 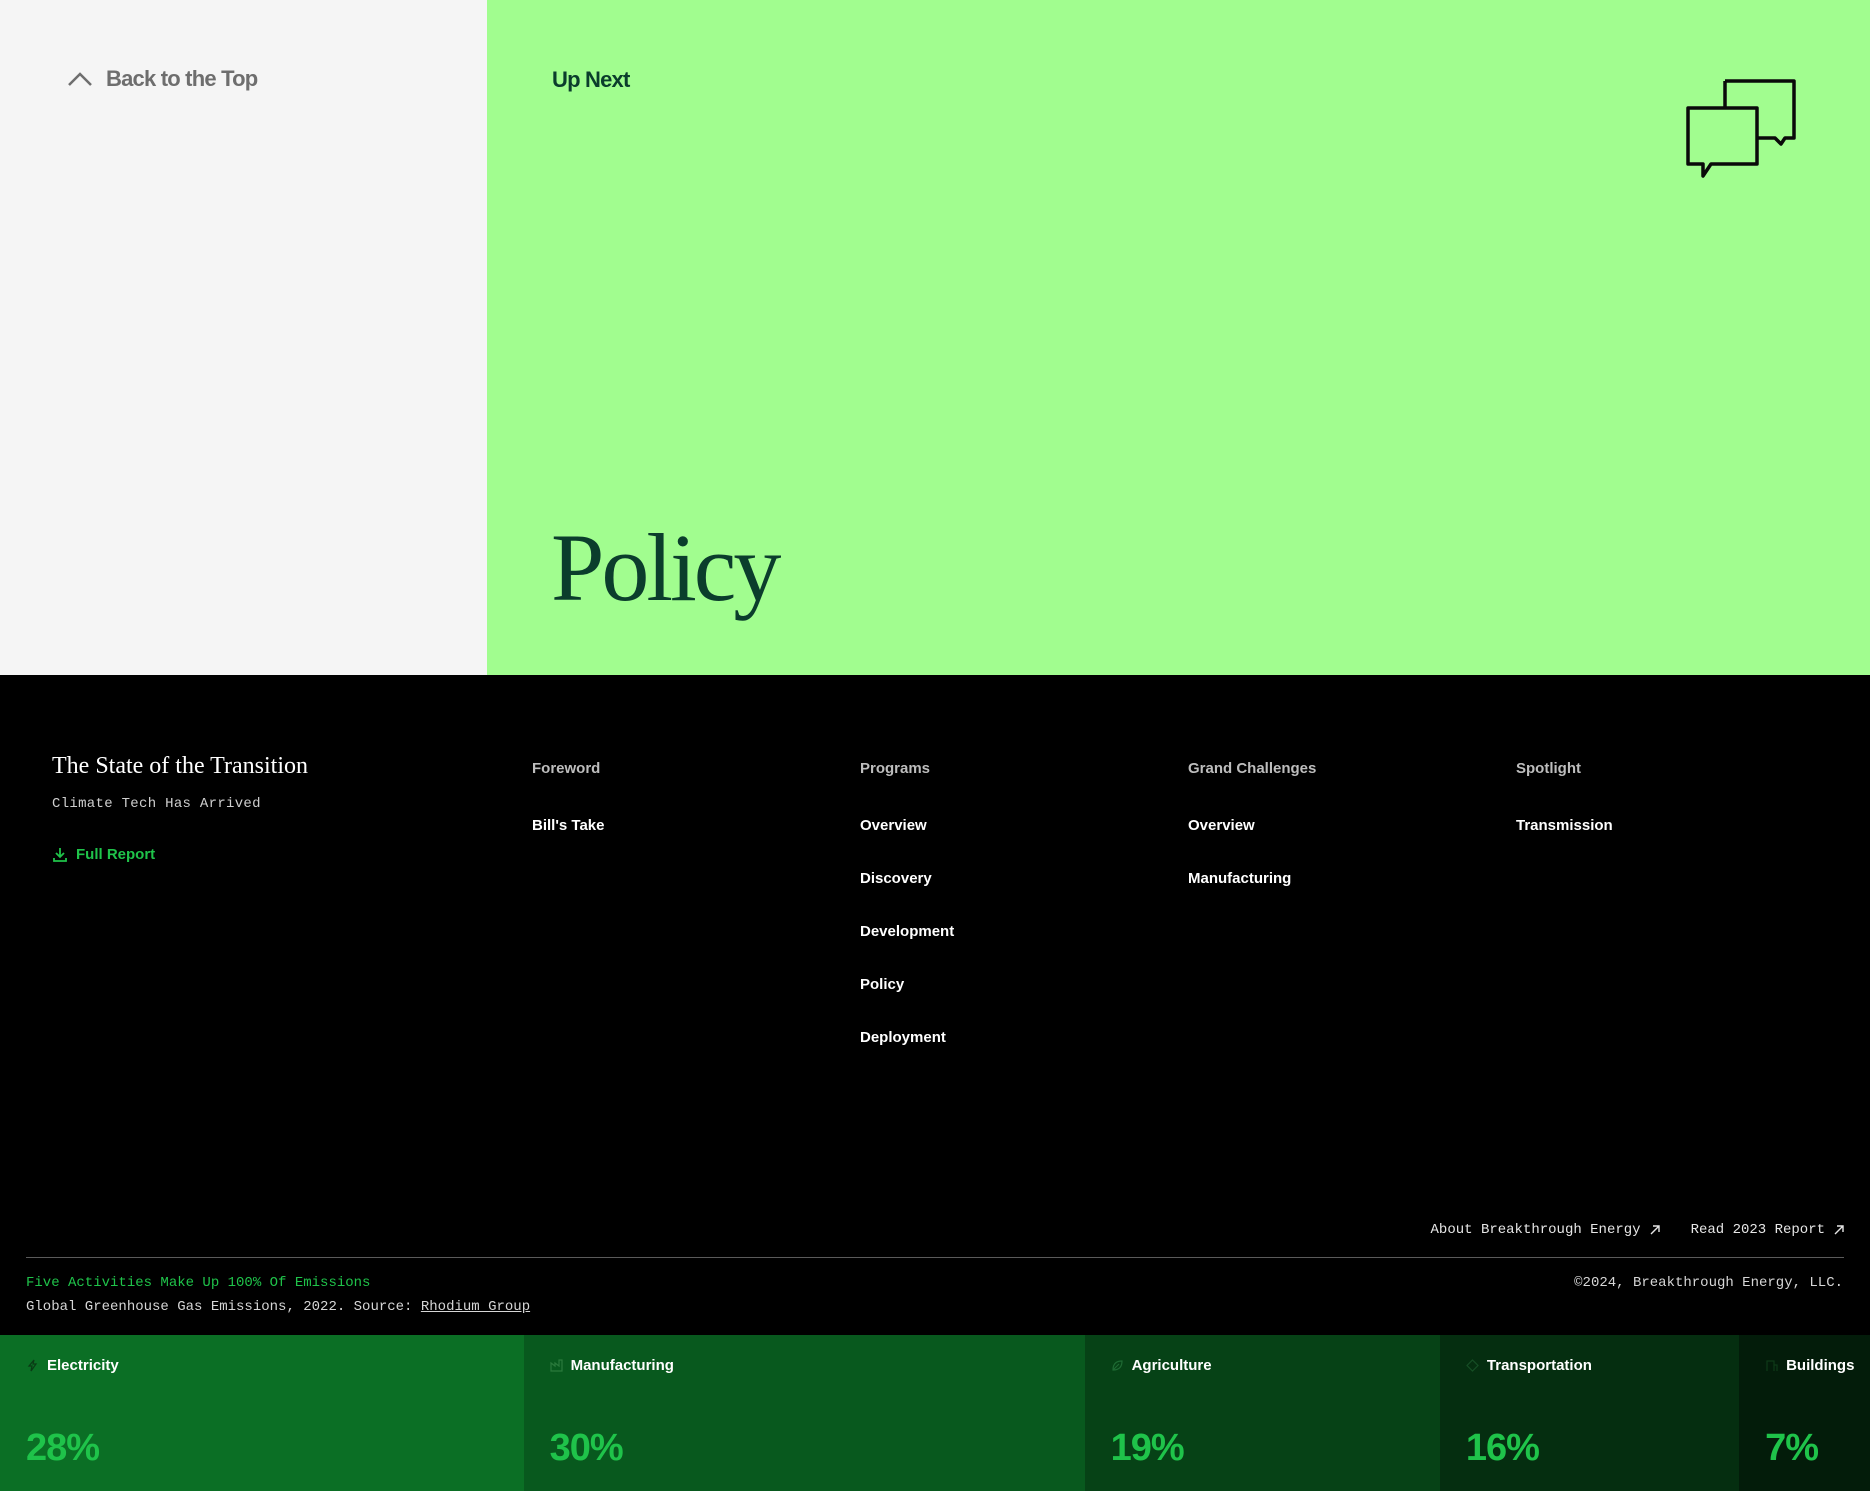 What do you see at coordinates (1535, 1230) in the screenshot?
I see `about-breakthrough-label: About Breakthrough Energy` at bounding box center [1535, 1230].